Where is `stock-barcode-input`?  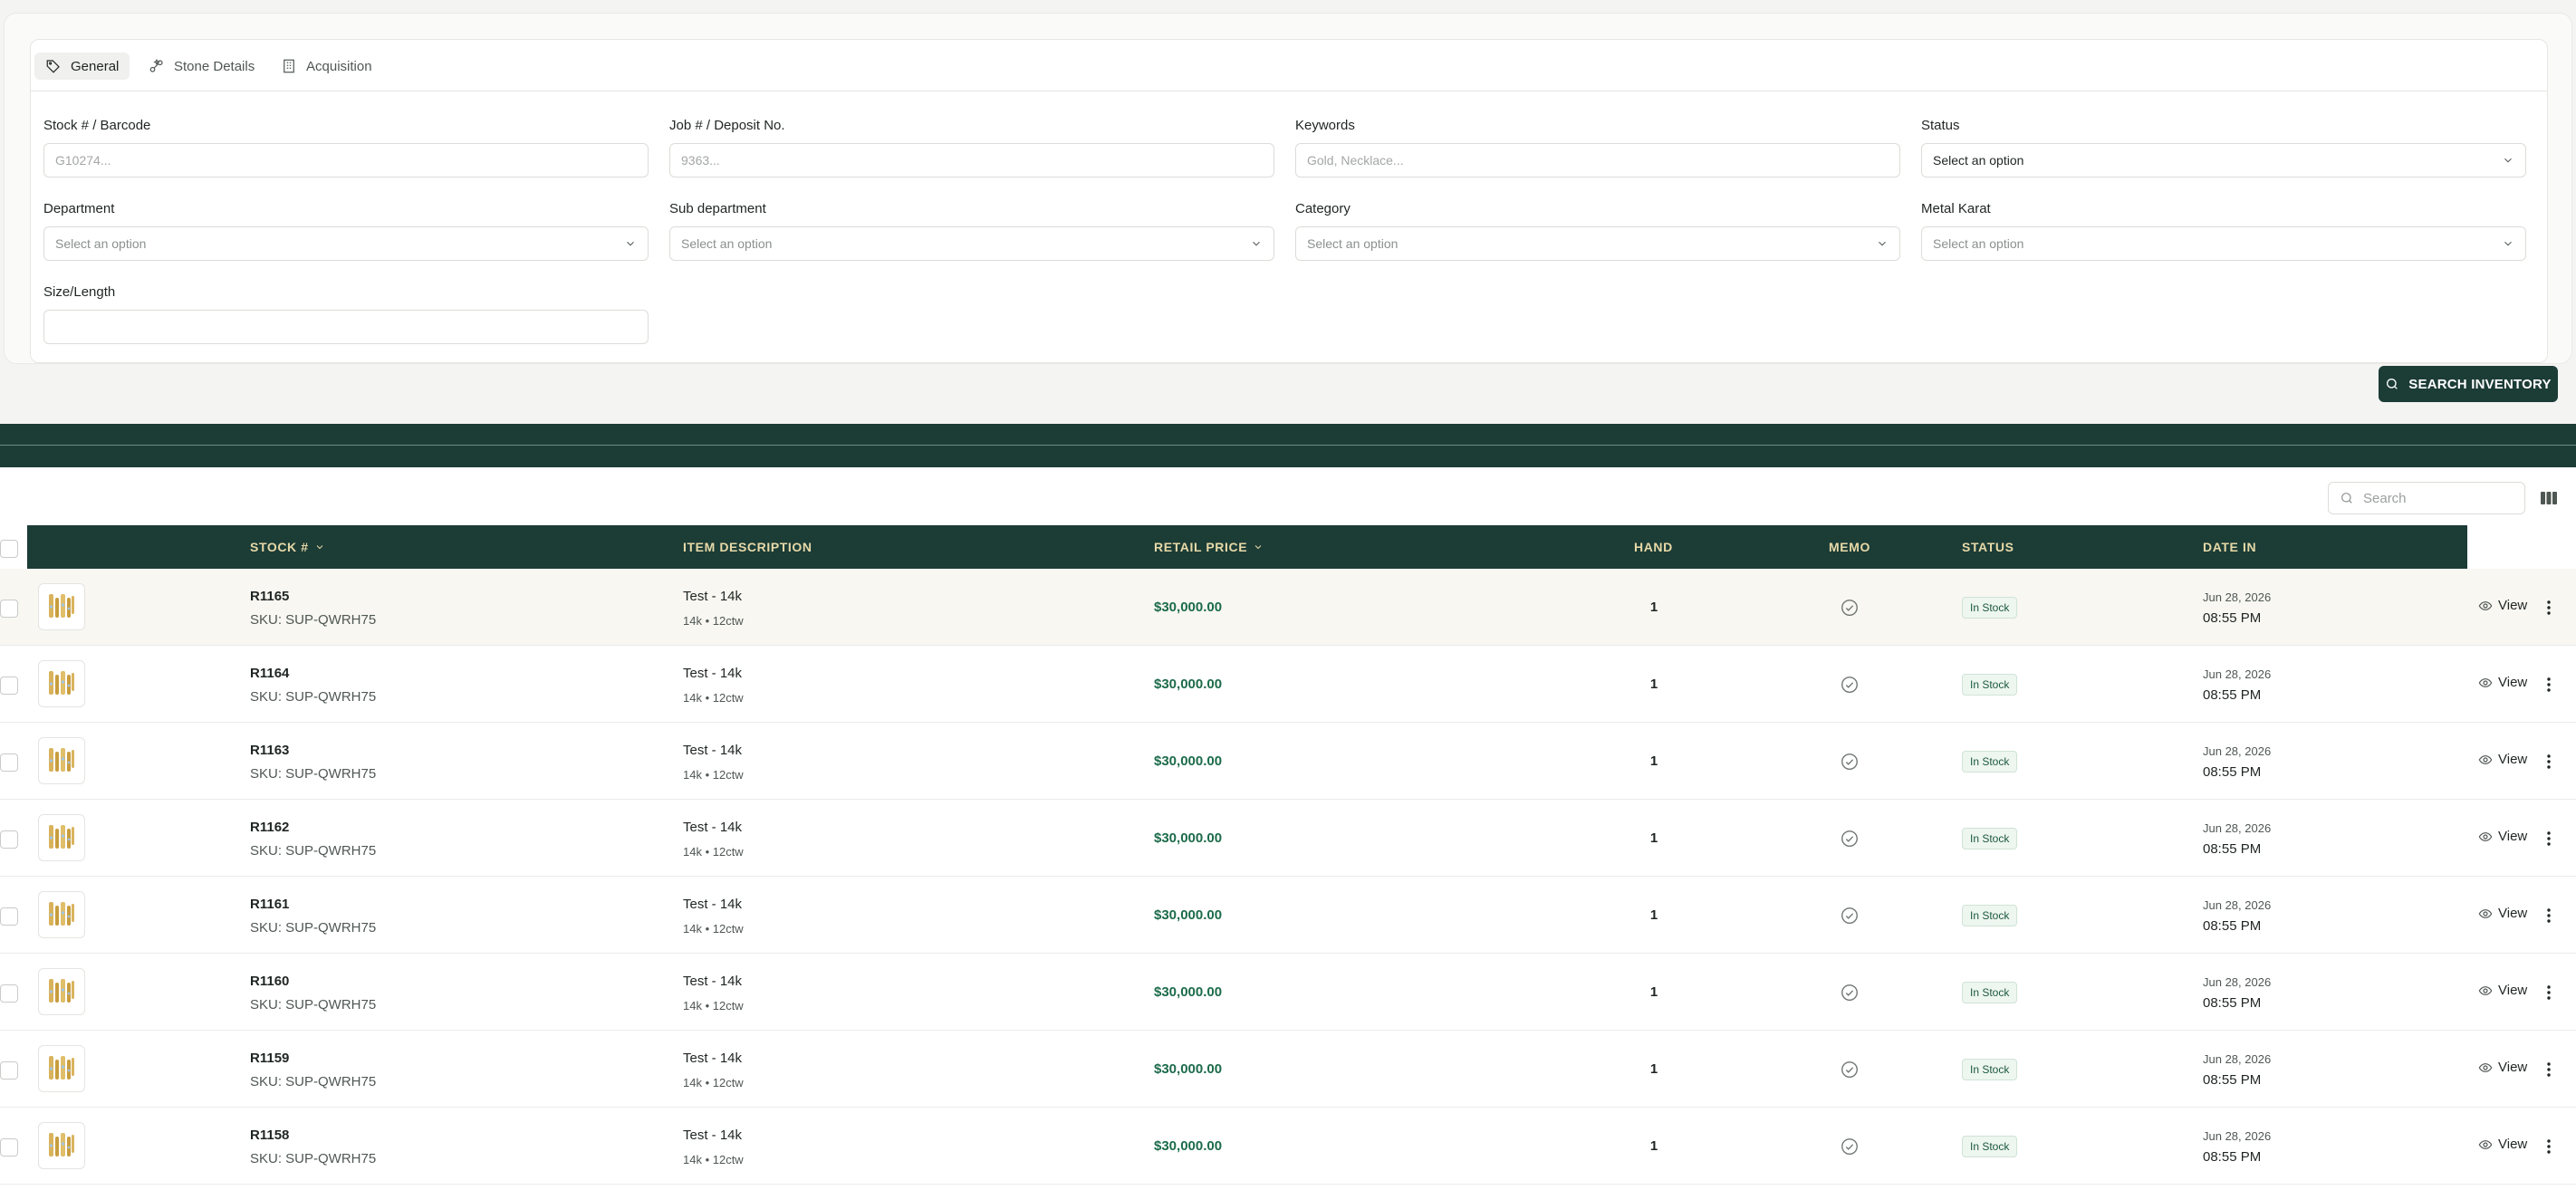
stock-barcode-input is located at coordinates (346, 161).